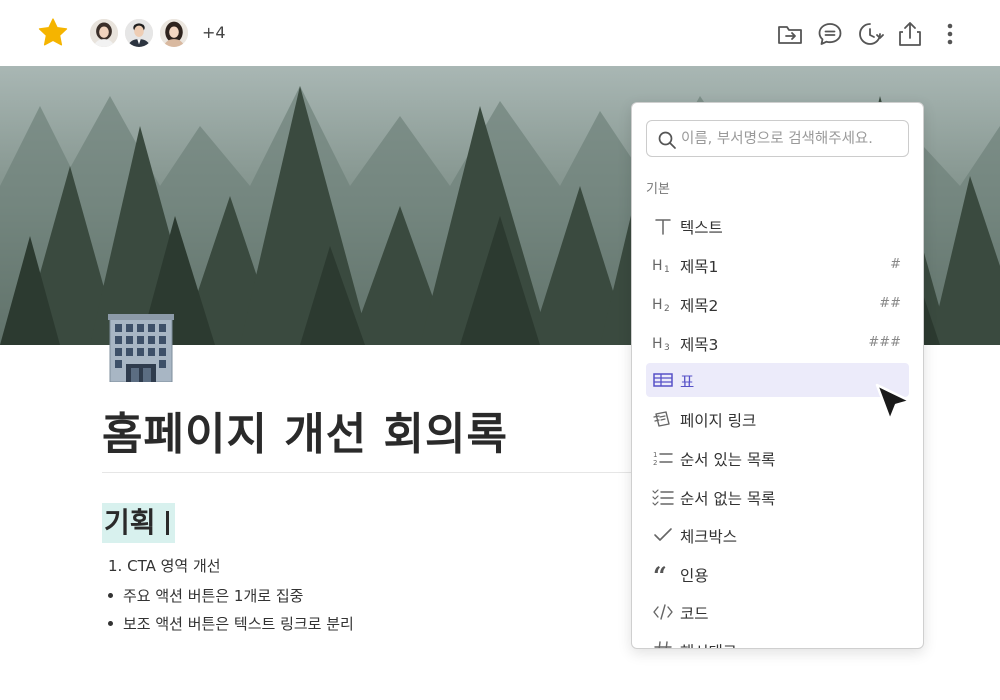  I want to click on heading-text: 기획, so click(130, 522).